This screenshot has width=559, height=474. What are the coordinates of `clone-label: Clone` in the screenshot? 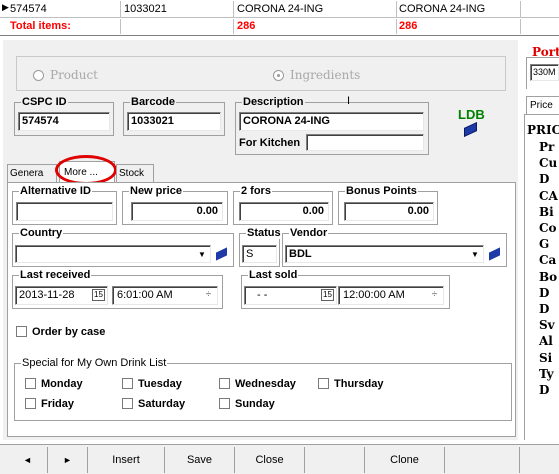 It's located at (404, 460).